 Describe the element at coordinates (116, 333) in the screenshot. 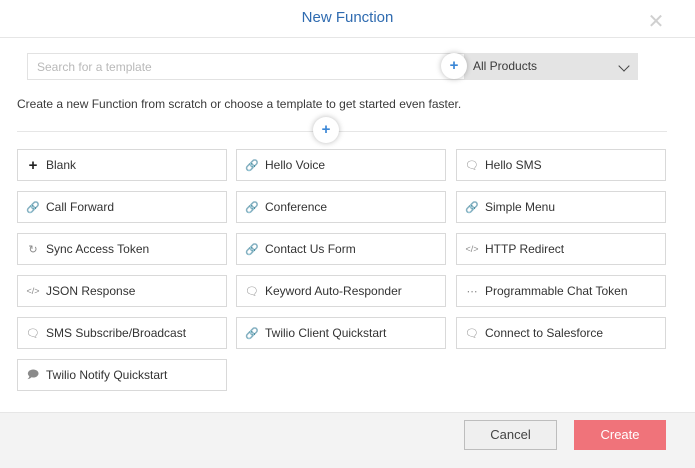

I see `template-label: SMS Subscribe/Broadcast` at that location.